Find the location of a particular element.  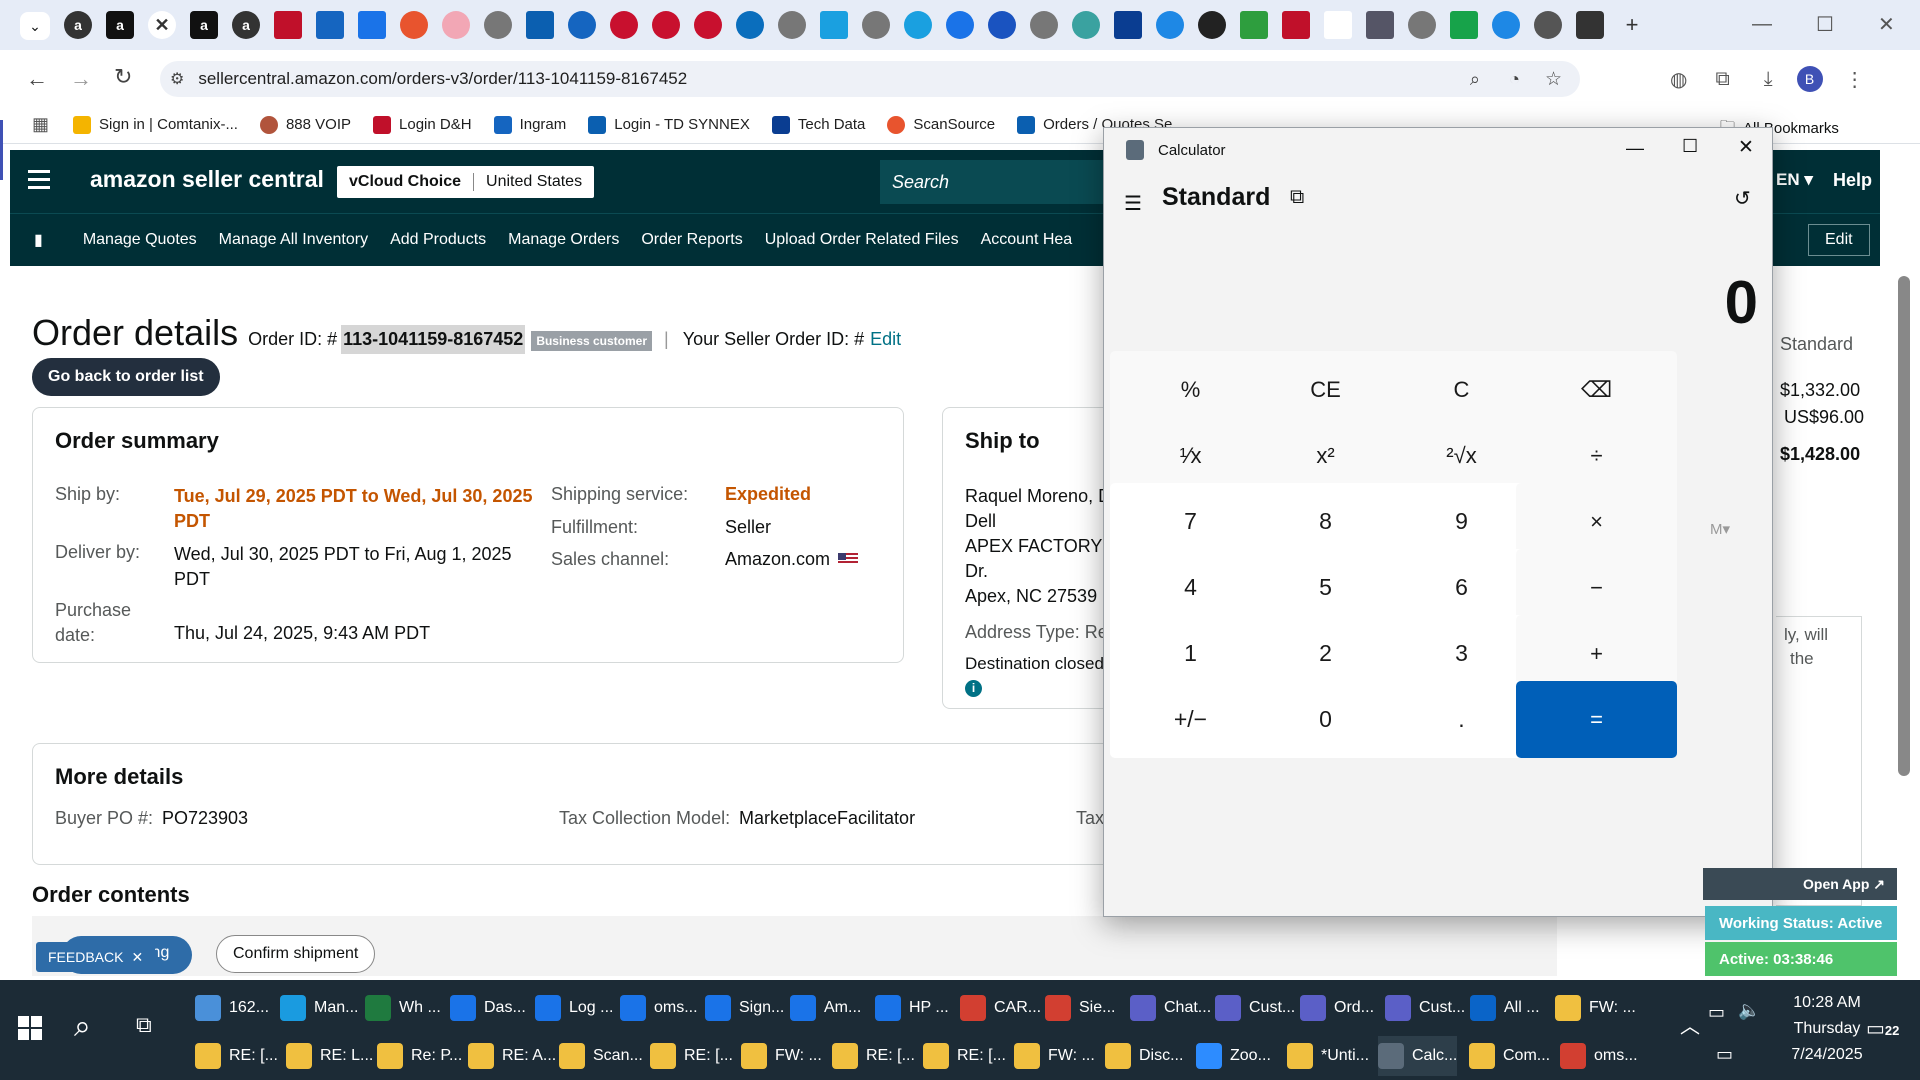

close-icon: ✕ is located at coordinates (1886, 24).